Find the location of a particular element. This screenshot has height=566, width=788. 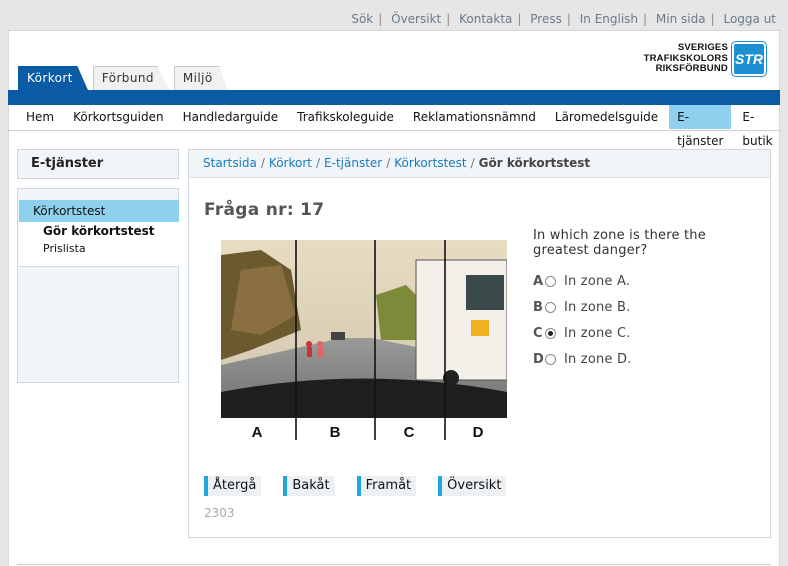

sidebar-submenu: Gör körkortstest Prislista is located at coordinates (99, 244).